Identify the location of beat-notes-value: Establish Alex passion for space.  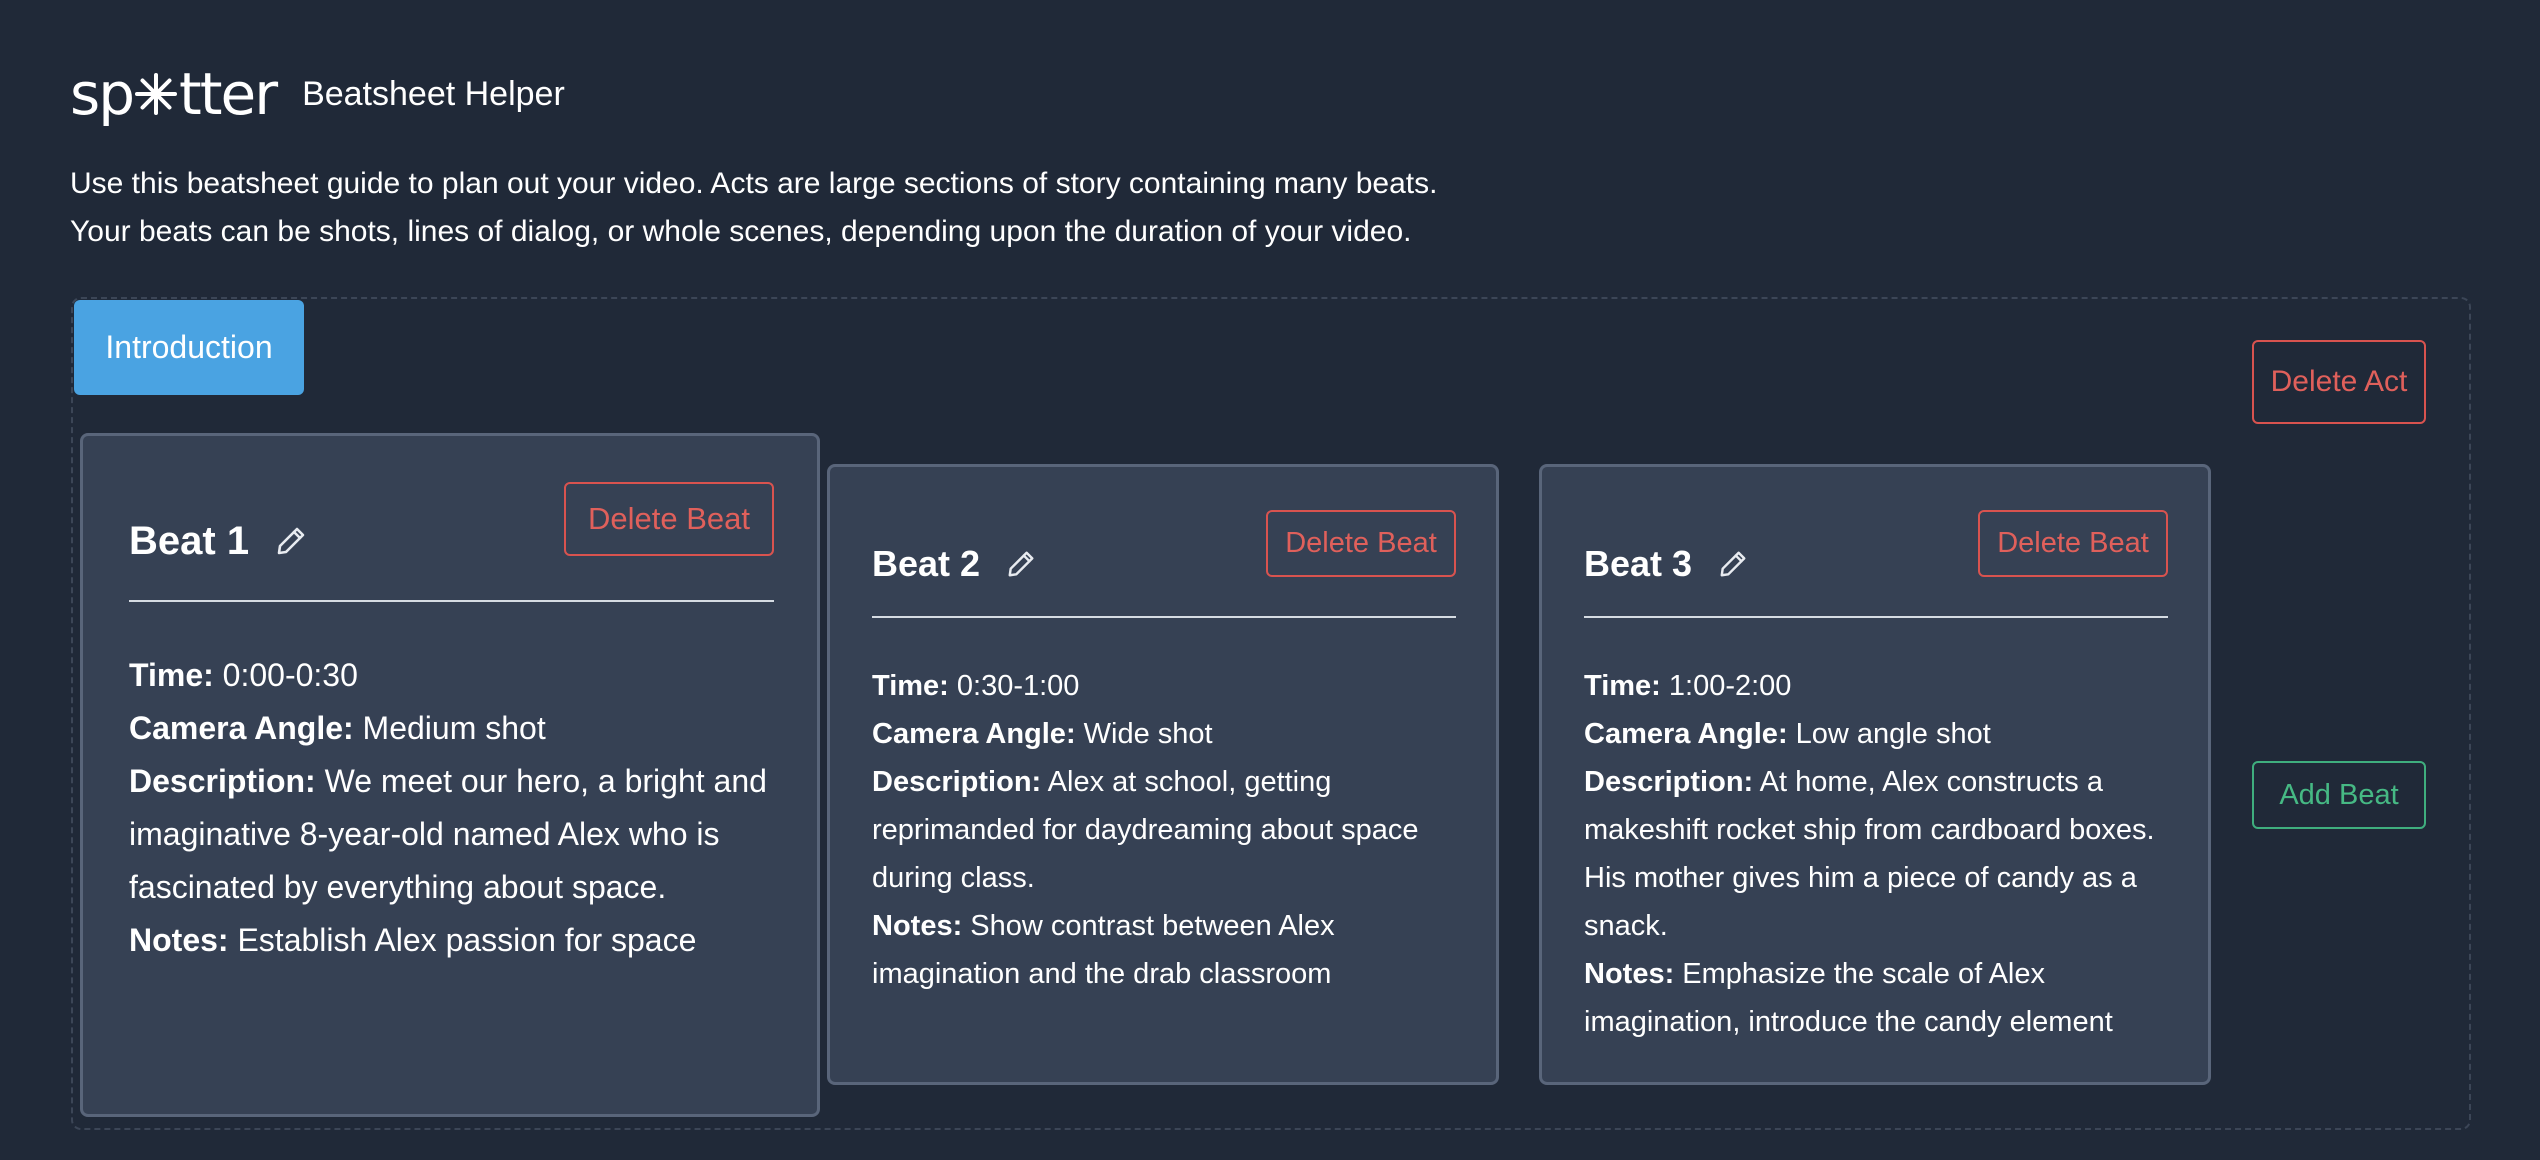
(467, 940).